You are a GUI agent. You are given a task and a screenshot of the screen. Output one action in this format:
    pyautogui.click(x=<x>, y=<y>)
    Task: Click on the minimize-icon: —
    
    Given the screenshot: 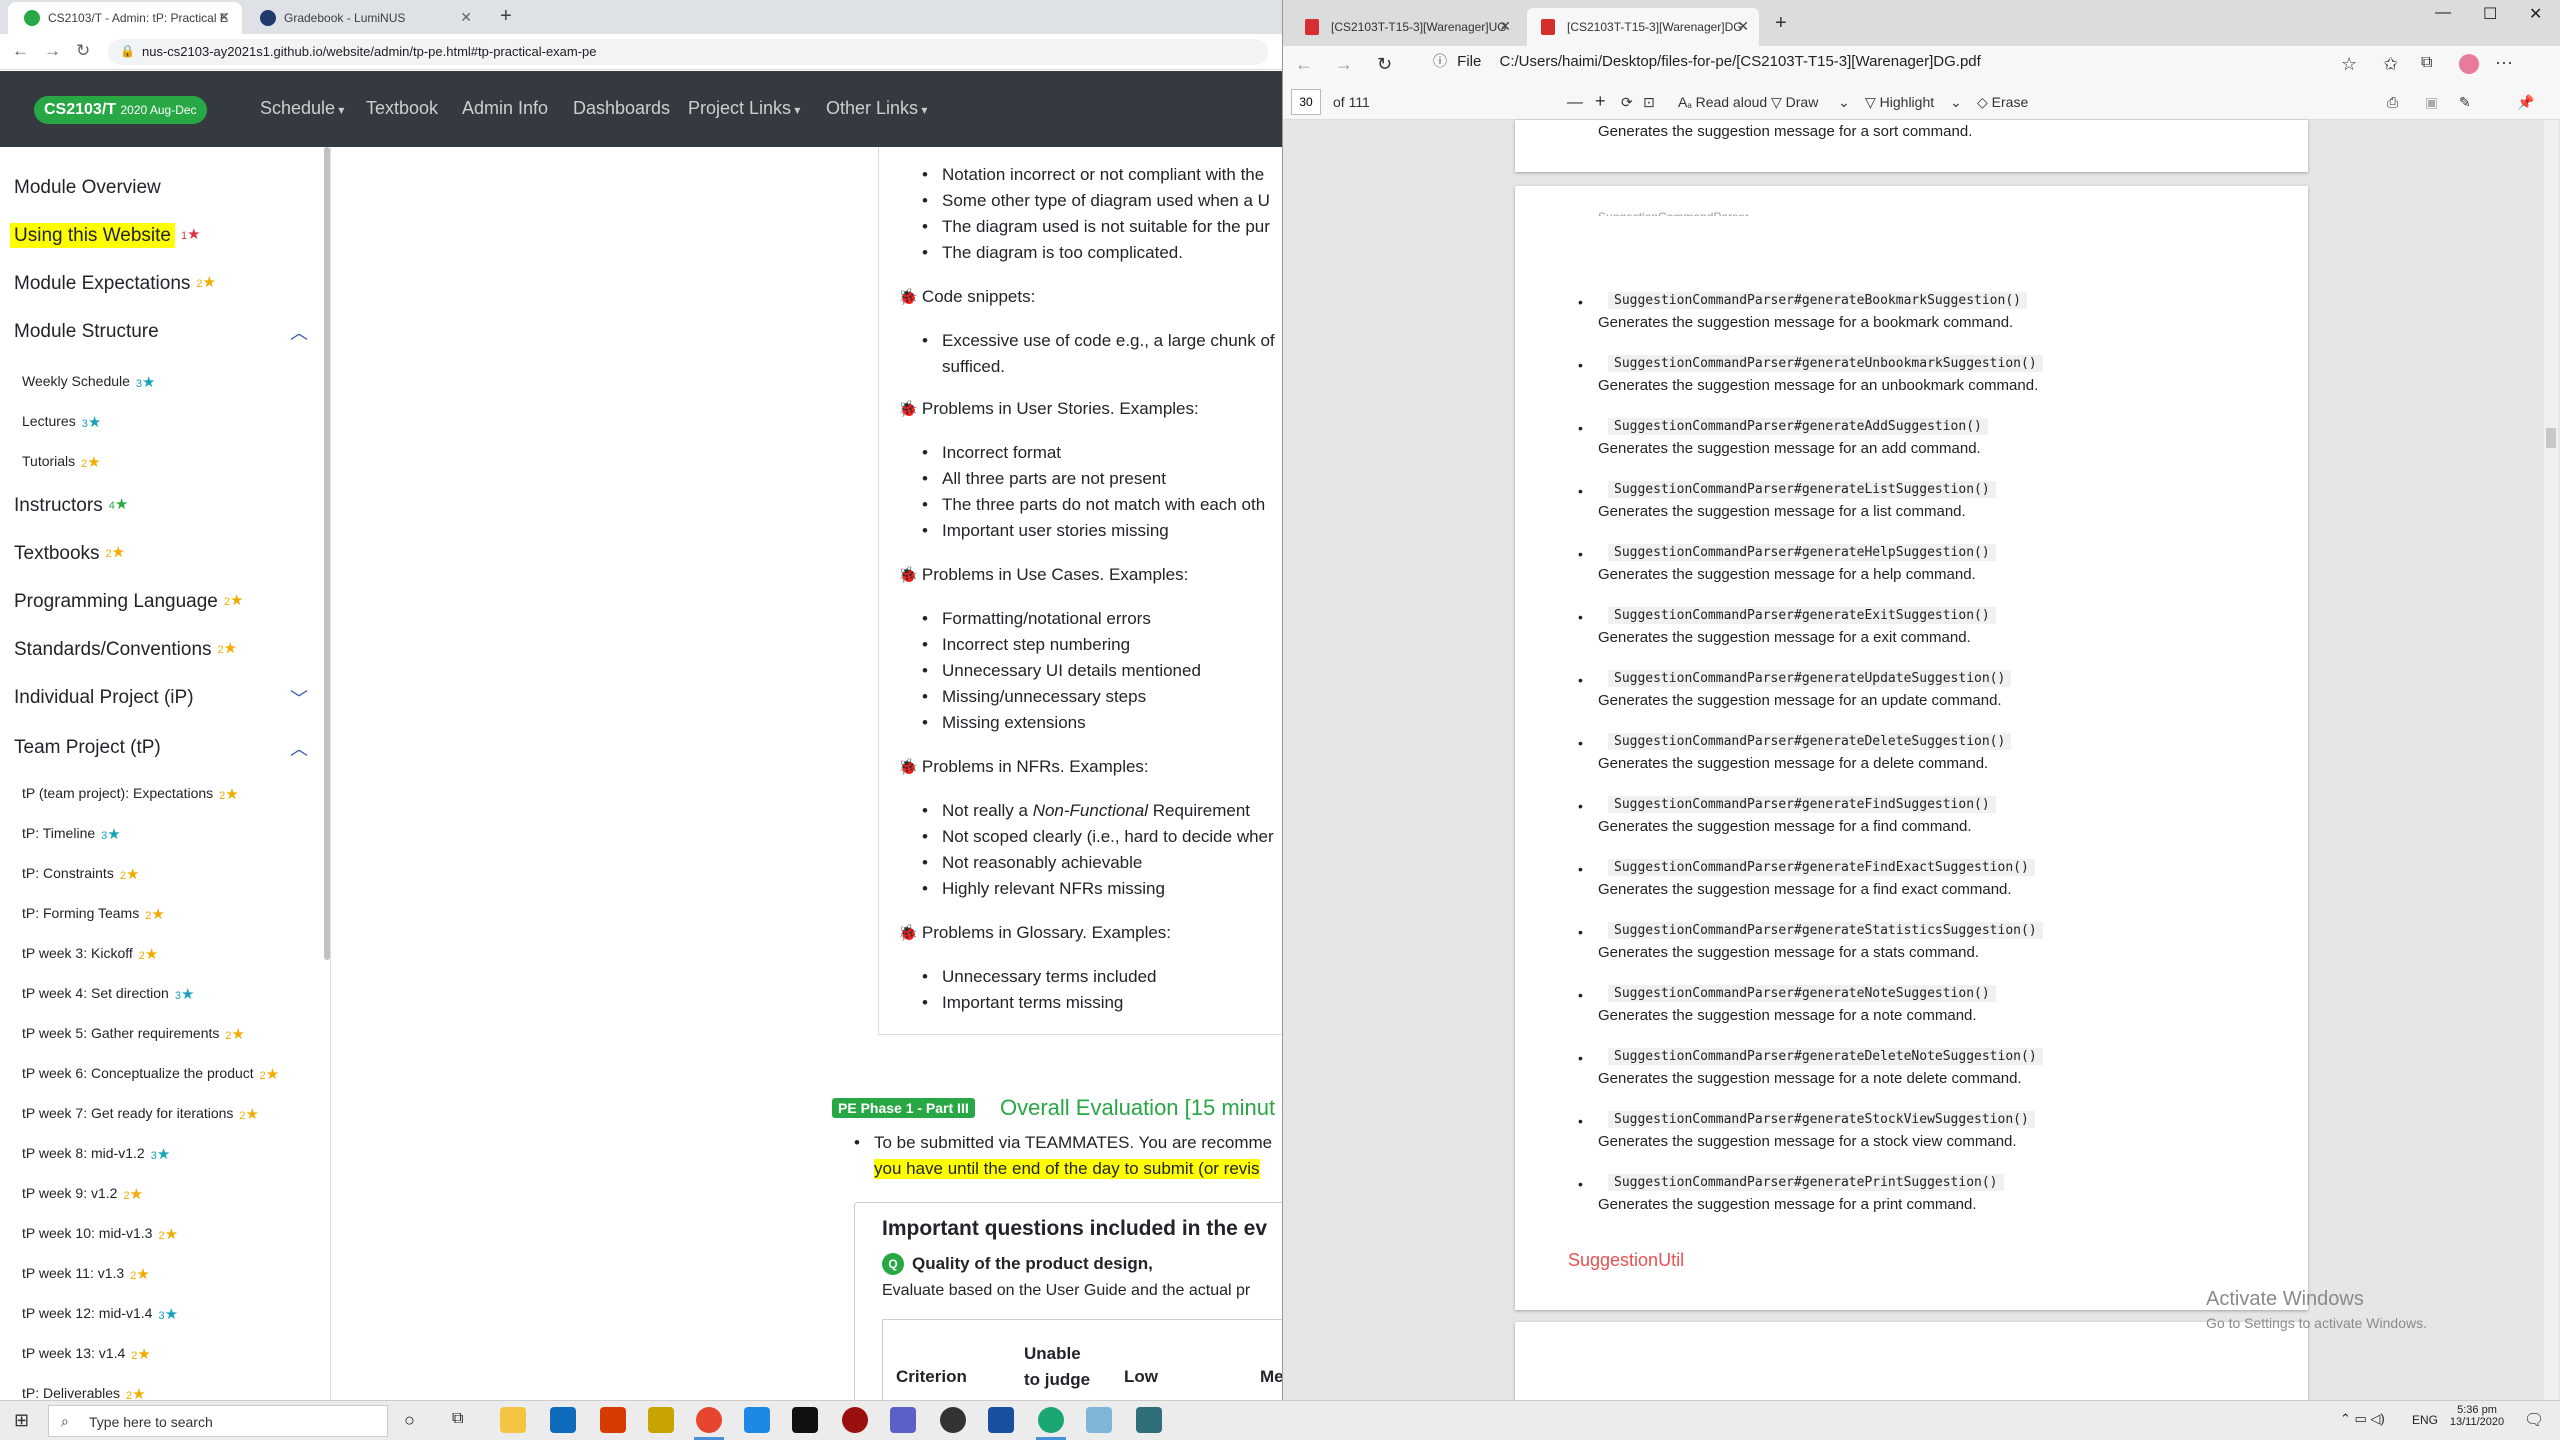 What is the action you would take?
    pyautogui.click(x=2443, y=13)
    